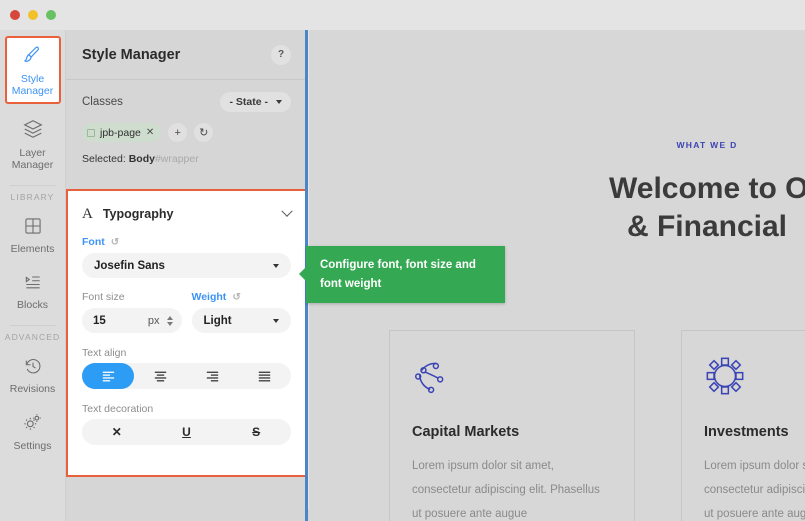  I want to click on sync-classes-button: ↻, so click(204, 132).